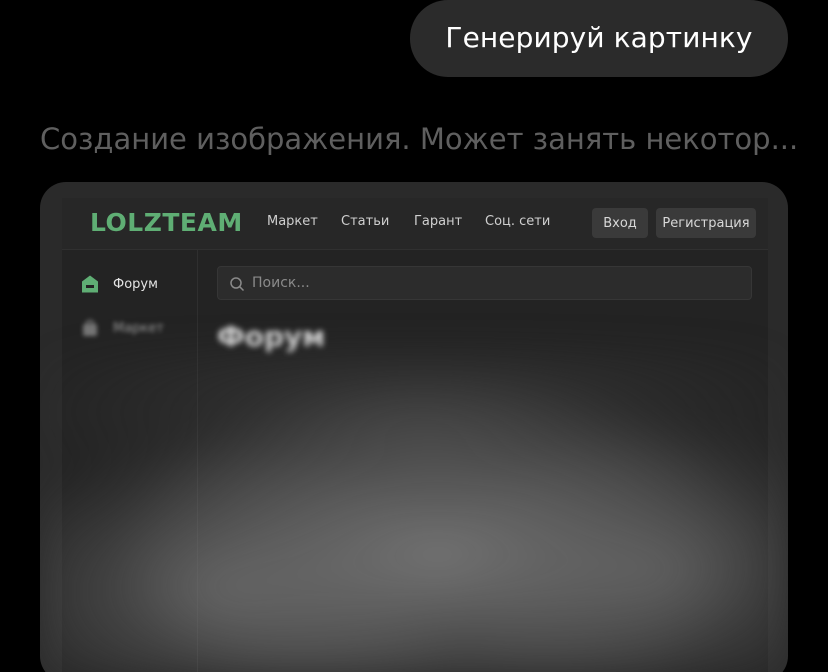 Image resolution: width=828 pixels, height=672 pixels. What do you see at coordinates (706, 223) in the screenshot?
I see `register-button: Регистрация` at bounding box center [706, 223].